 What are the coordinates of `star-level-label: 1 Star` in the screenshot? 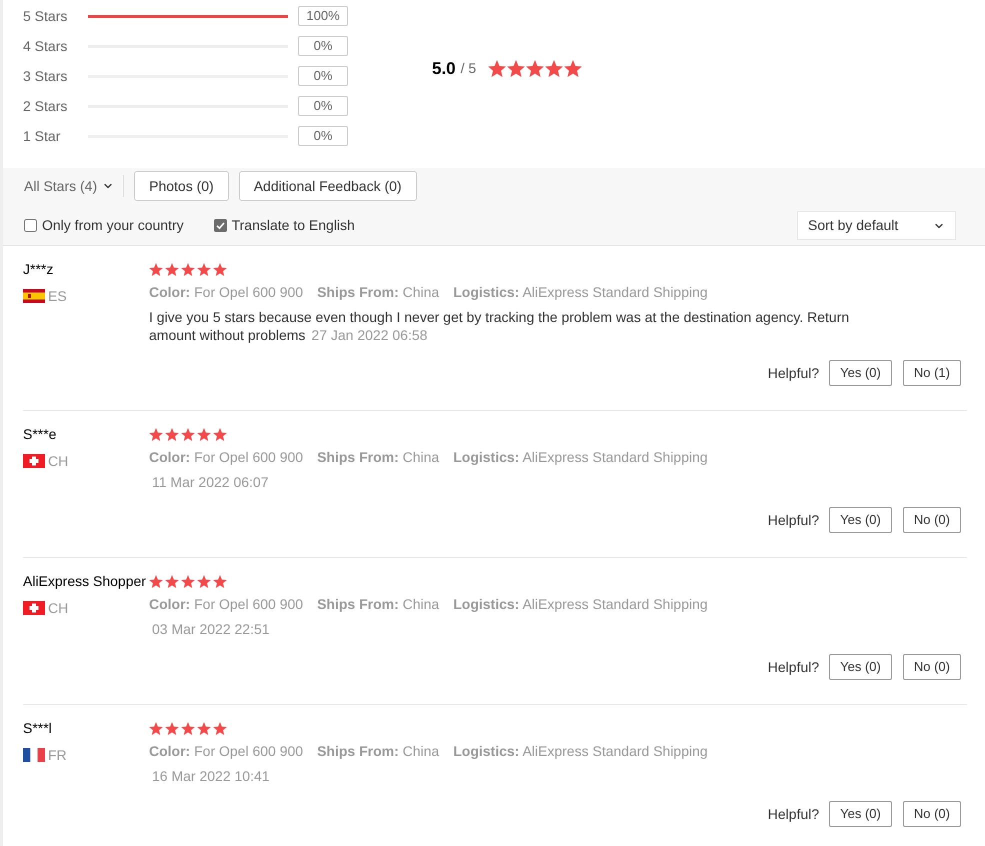 It's located at (42, 136).